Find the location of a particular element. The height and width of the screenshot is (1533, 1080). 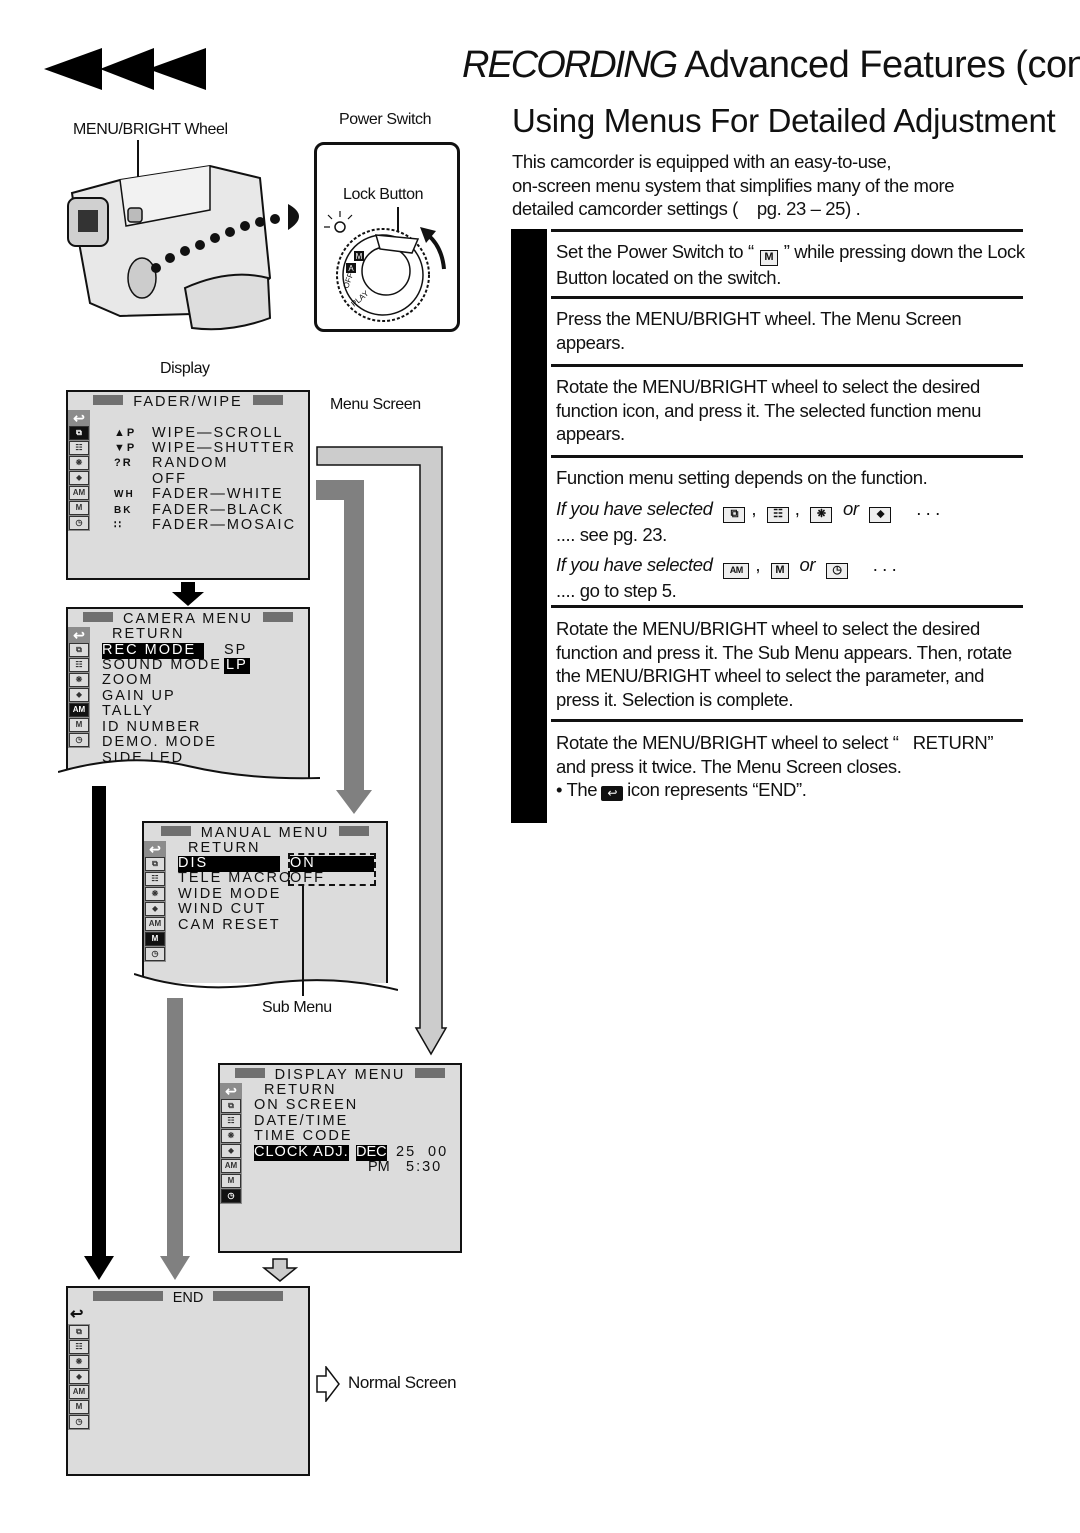

case-2-ellipsis: . . . is located at coordinates (884, 564).